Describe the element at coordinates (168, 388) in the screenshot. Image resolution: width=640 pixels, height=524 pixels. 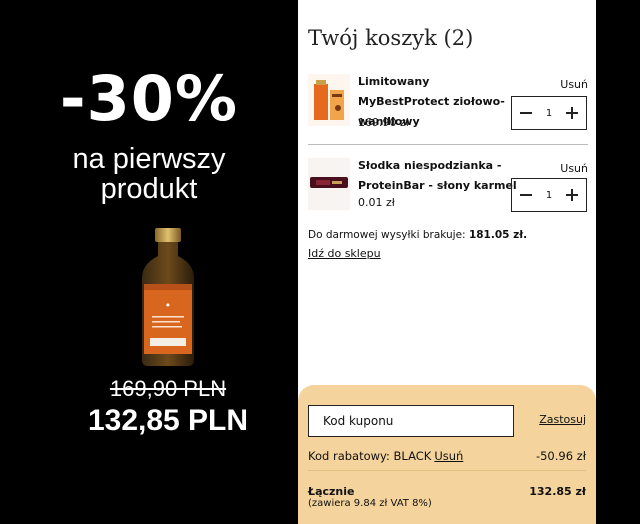
I see `old-price: 169,90 PLN` at that location.